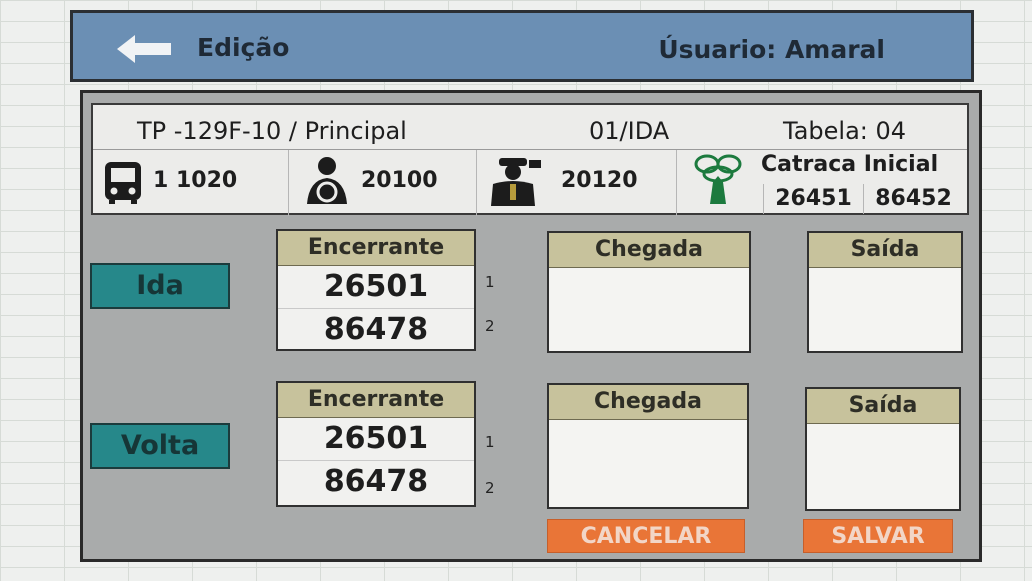 The image size is (1032, 581). What do you see at coordinates (376, 400) in the screenshot?
I see `volta-encerrante-title: Encerrante` at bounding box center [376, 400].